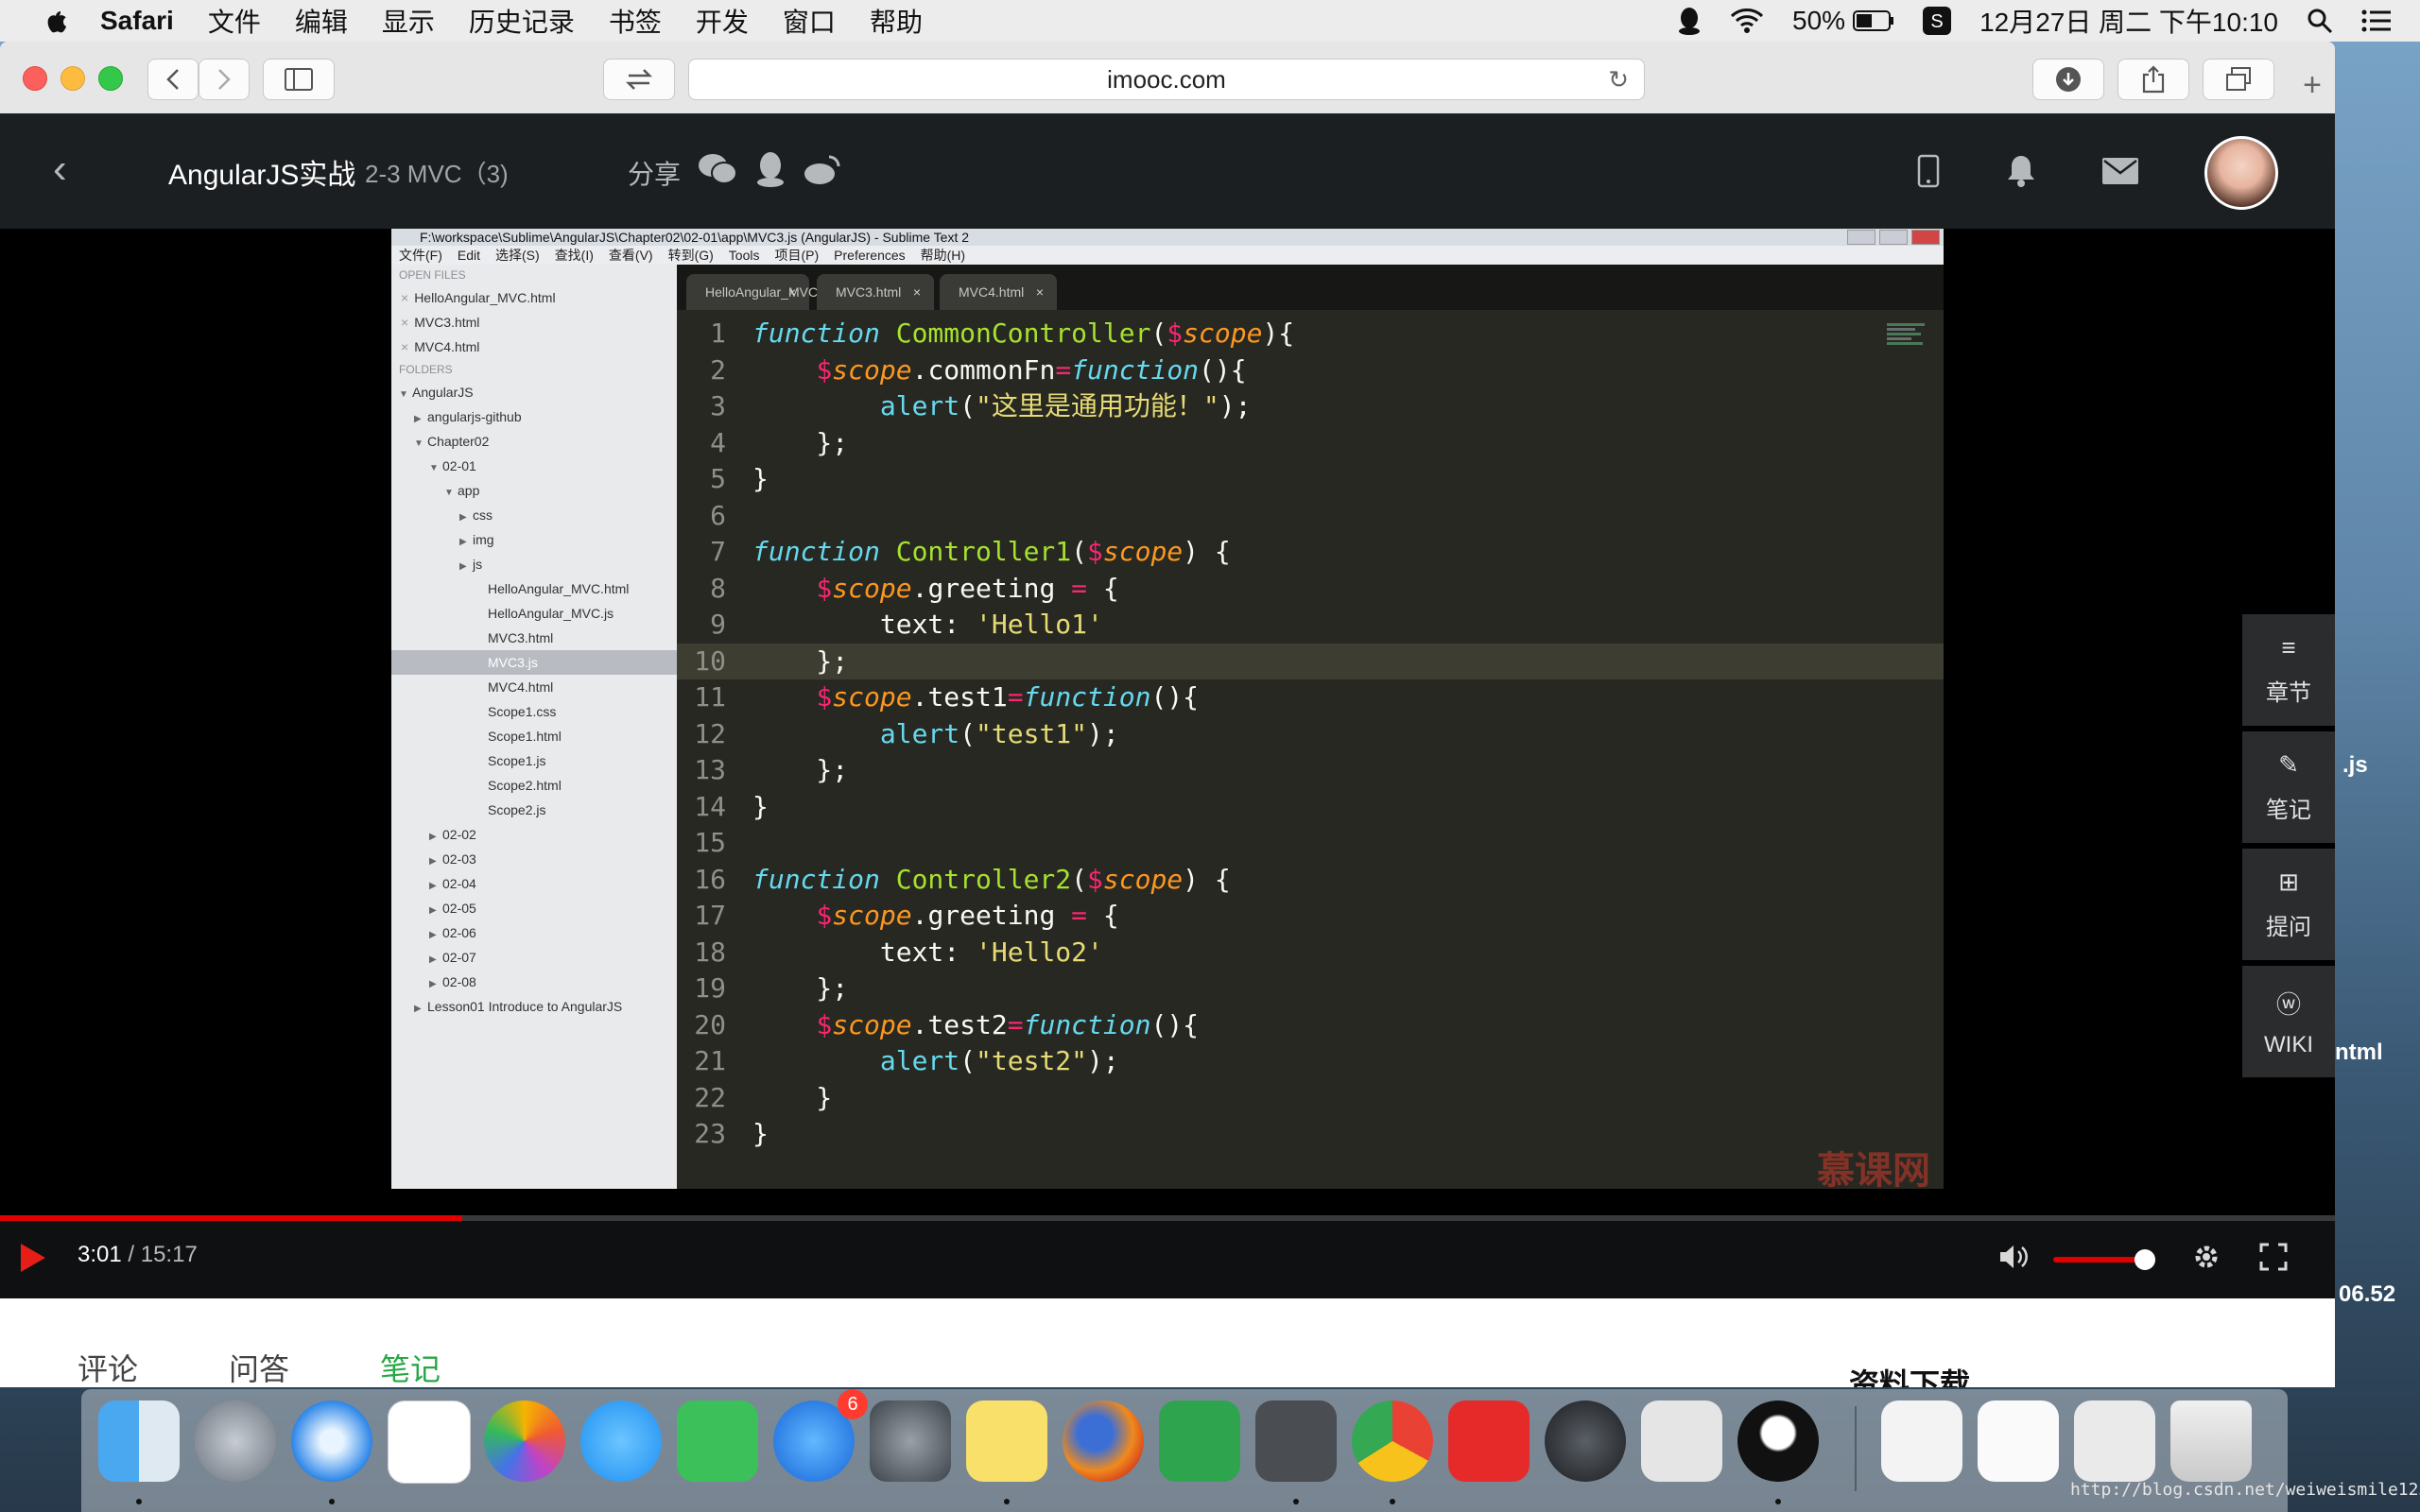 The width and height of the screenshot is (2420, 1512). Describe the element at coordinates (2320, 21) in the screenshot. I see `spotlight-search-icon` at that location.